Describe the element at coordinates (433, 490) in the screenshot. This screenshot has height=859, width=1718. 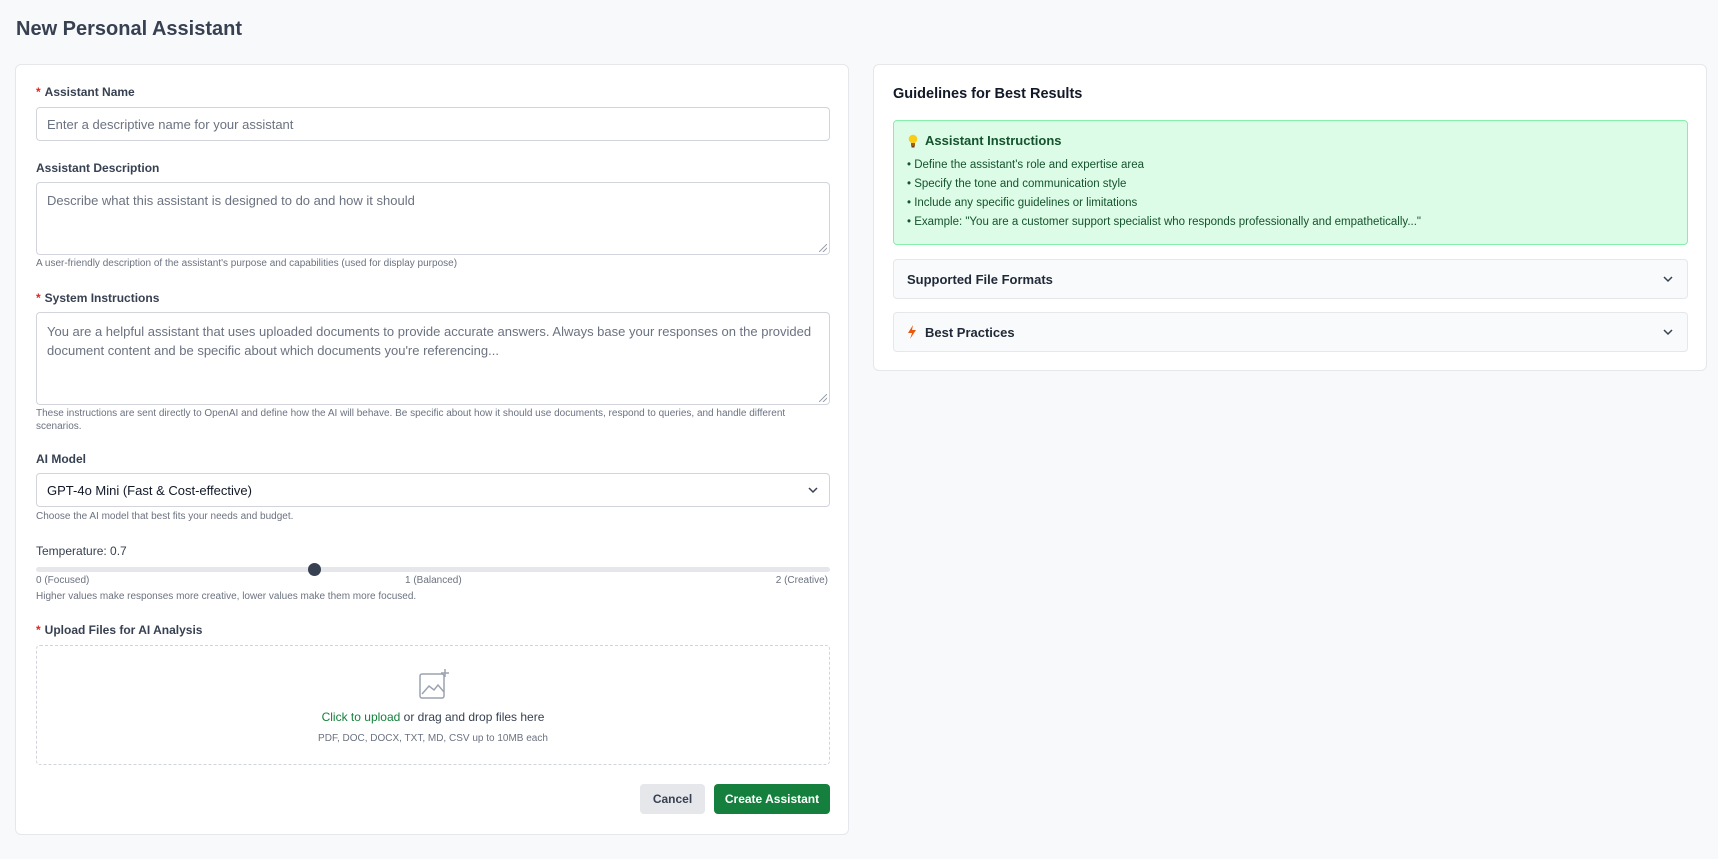
I see `ai-model-select: GPT-4o Mini (Fast & Cost-effective)` at that location.